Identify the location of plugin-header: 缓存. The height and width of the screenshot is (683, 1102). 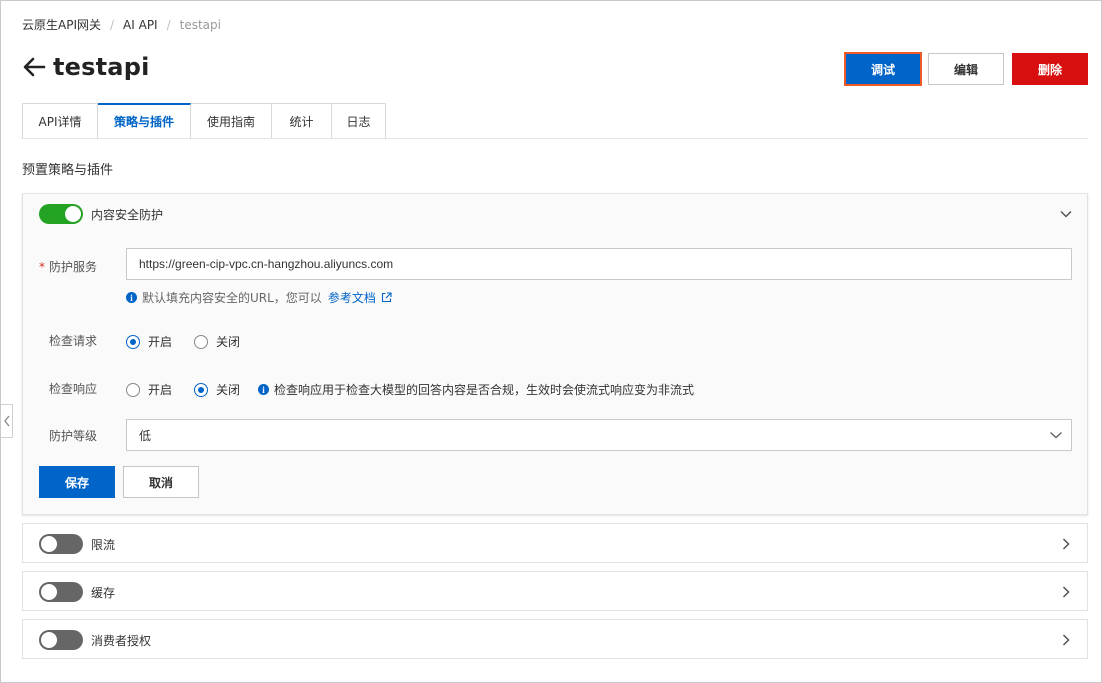
(555, 592).